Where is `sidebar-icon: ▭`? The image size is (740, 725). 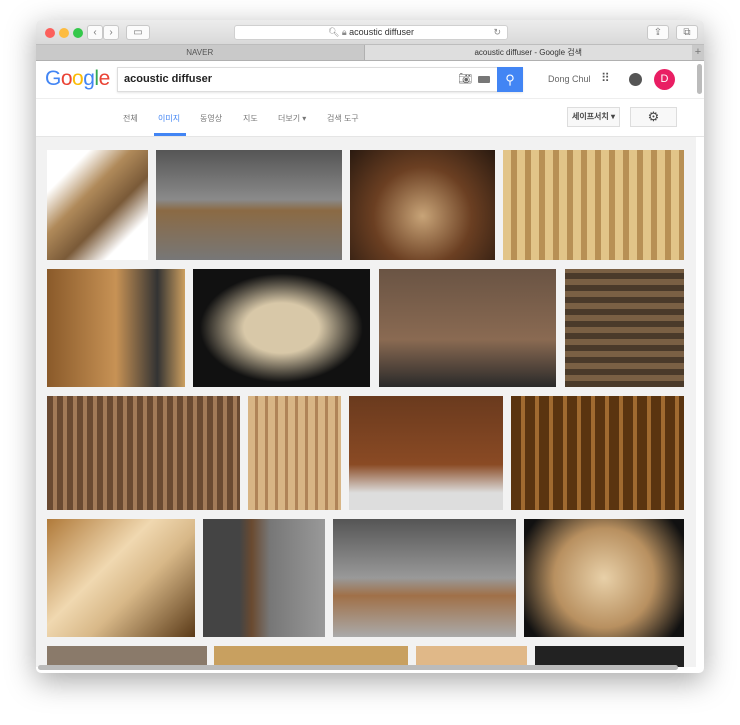
sidebar-icon: ▭ is located at coordinates (138, 32).